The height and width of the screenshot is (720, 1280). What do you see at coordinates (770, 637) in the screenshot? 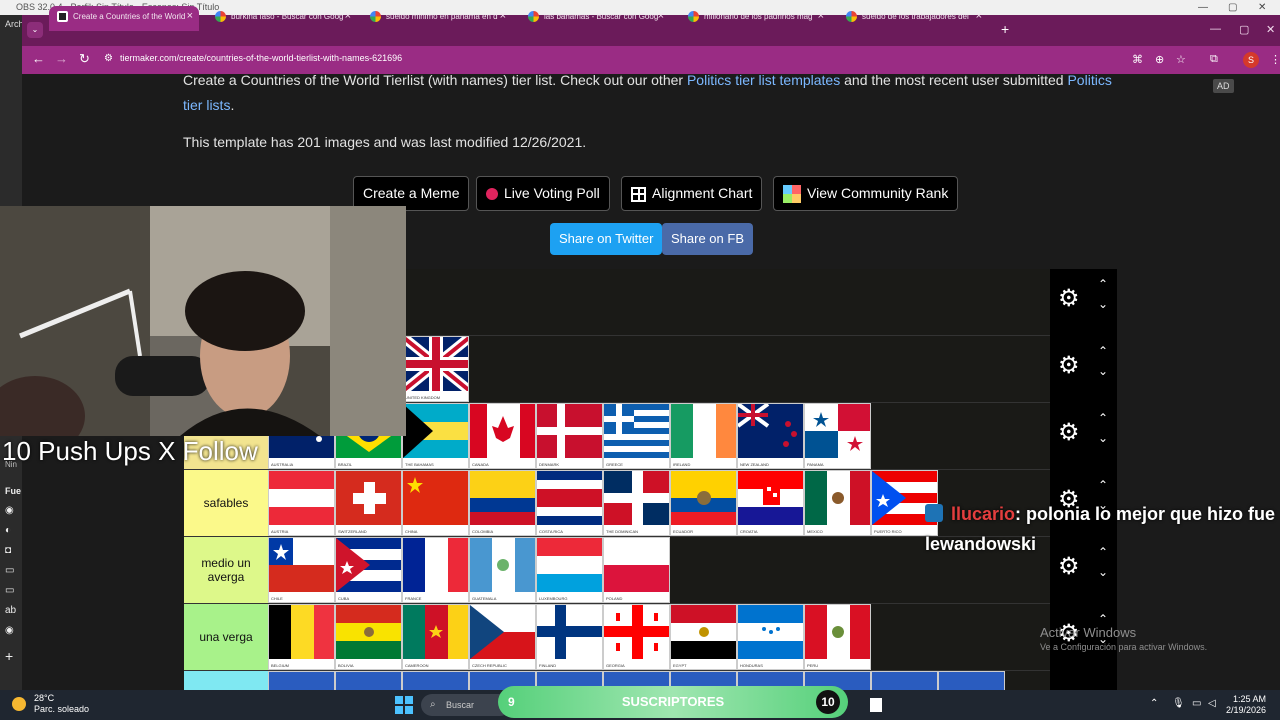
I see `flag-item: HONDURAS` at bounding box center [770, 637].